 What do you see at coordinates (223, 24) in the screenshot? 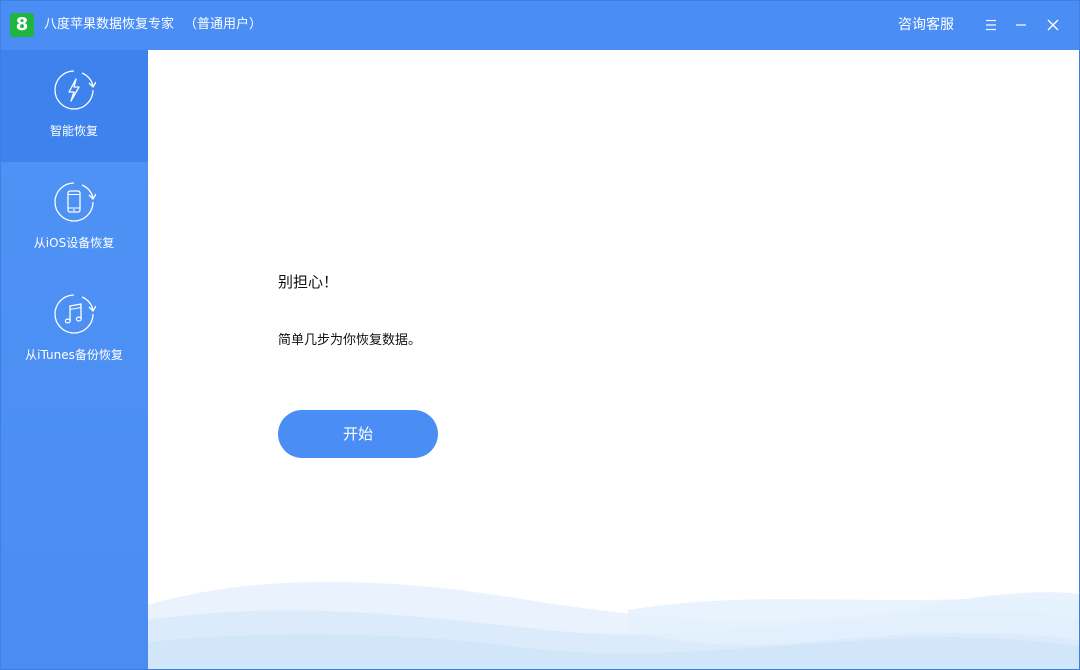
I see `user-type-label: （普通用户）` at bounding box center [223, 24].